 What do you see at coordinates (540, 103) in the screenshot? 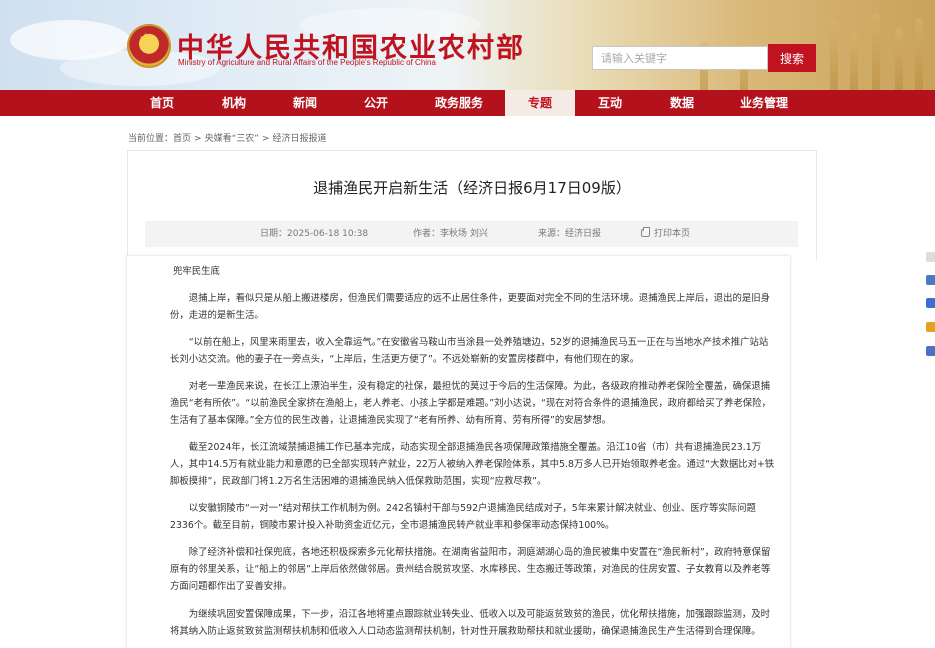
I see `nav-item-topics: 专题` at bounding box center [540, 103].